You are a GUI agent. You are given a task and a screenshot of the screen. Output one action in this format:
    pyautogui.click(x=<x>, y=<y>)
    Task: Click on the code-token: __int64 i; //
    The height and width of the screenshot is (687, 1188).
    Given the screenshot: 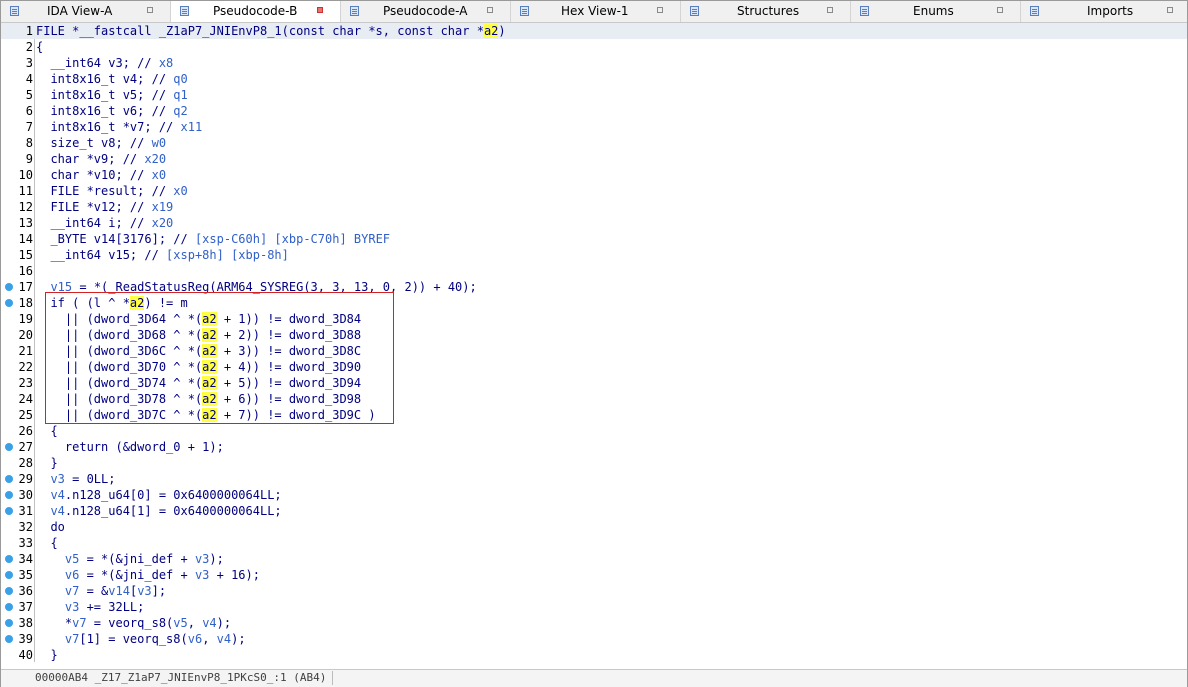 What is the action you would take?
    pyautogui.click(x=94, y=223)
    